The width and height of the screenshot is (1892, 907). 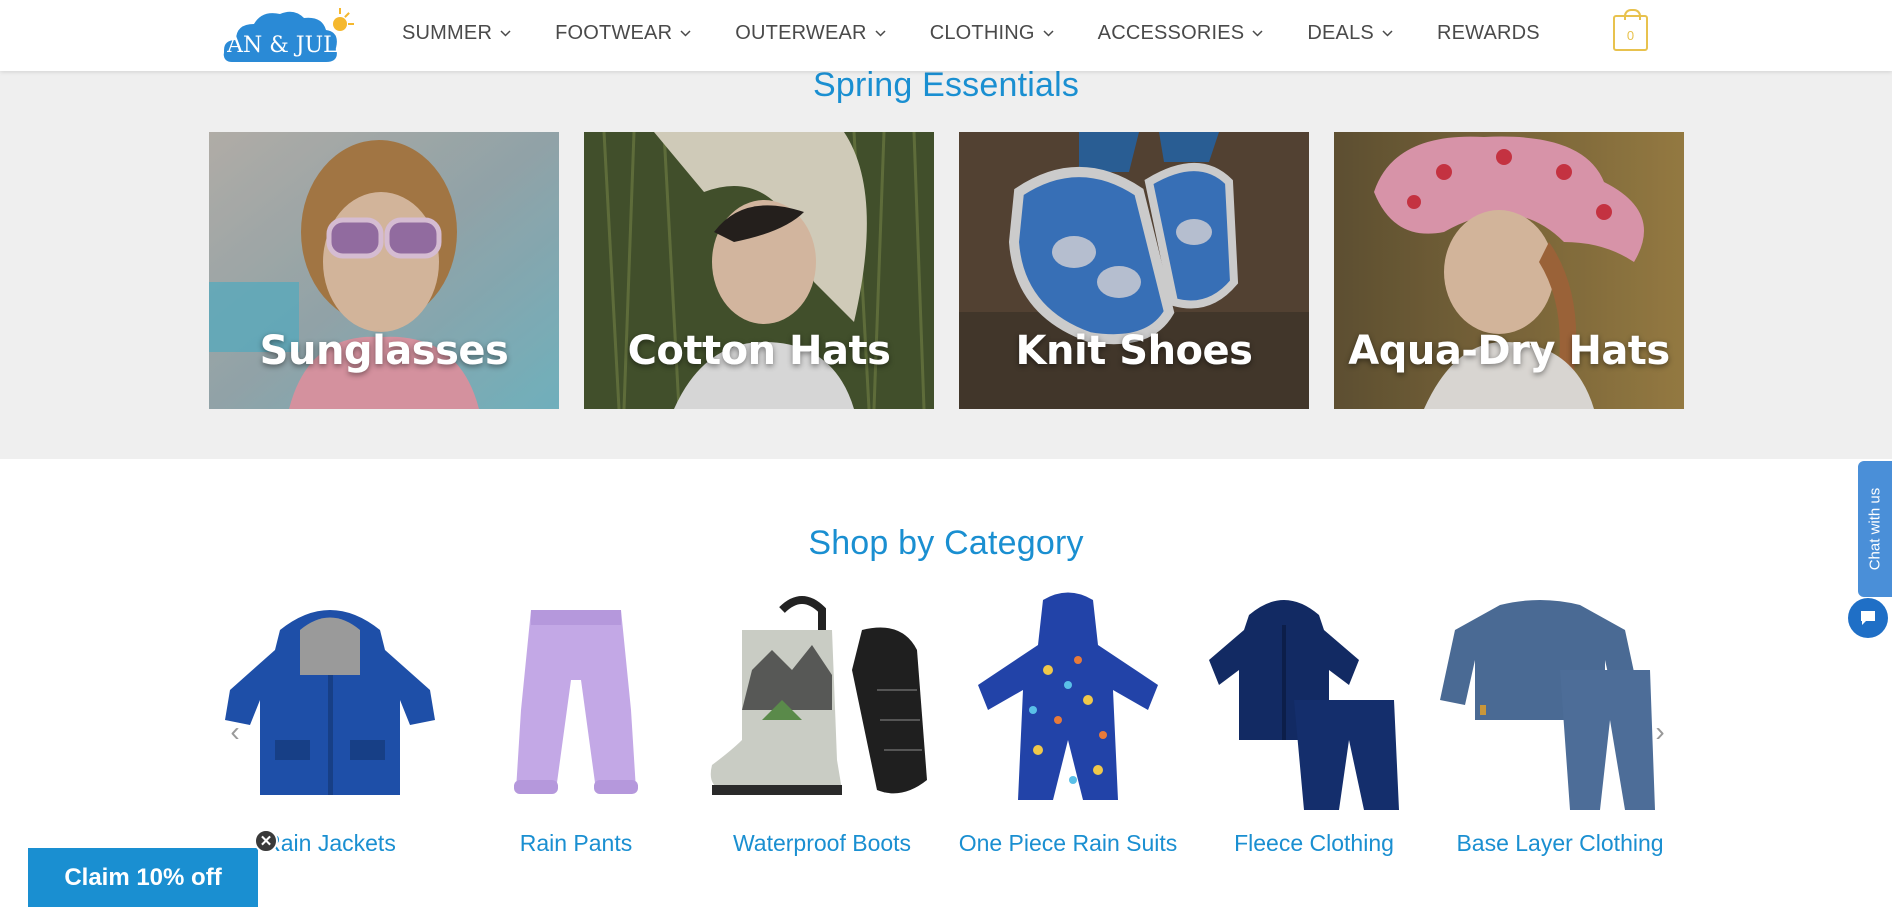 I want to click on category-waterproof-boots: Waterproof Boots, so click(x=822, y=725).